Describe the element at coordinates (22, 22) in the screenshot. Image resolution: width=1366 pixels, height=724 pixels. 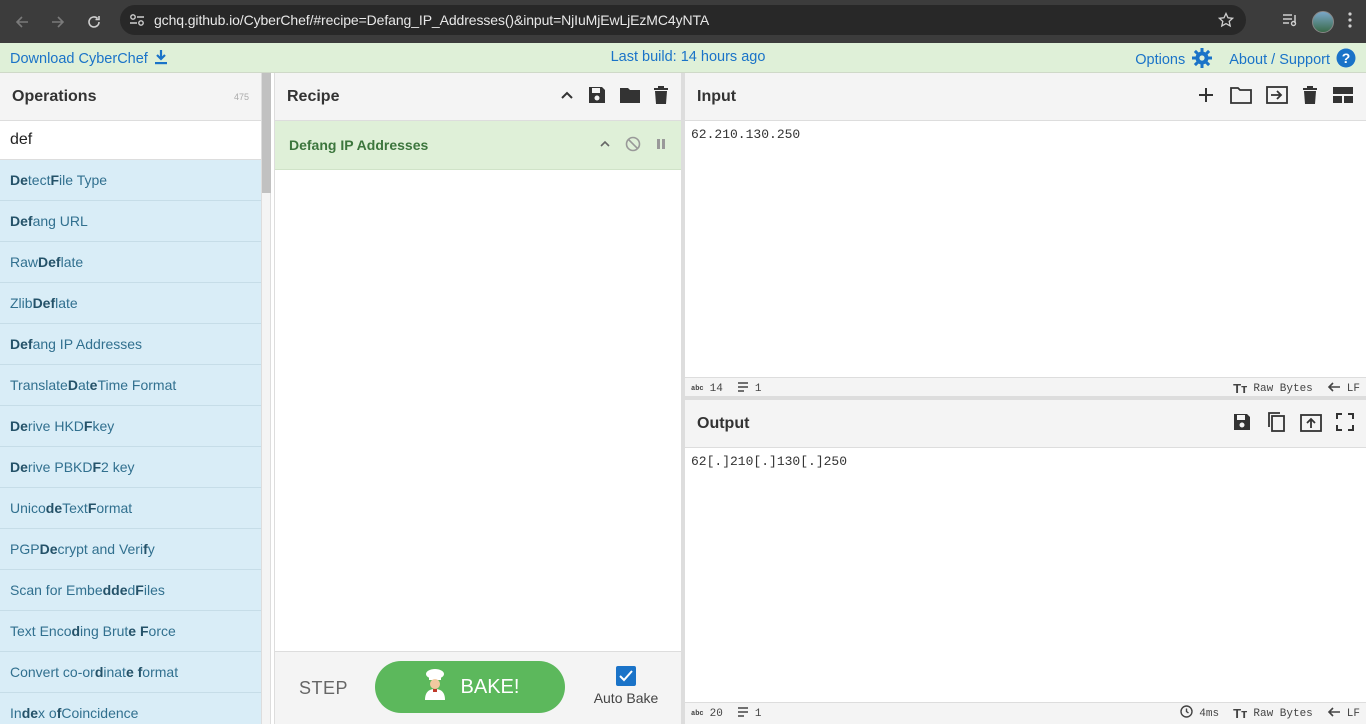
I see `back-icon` at that location.